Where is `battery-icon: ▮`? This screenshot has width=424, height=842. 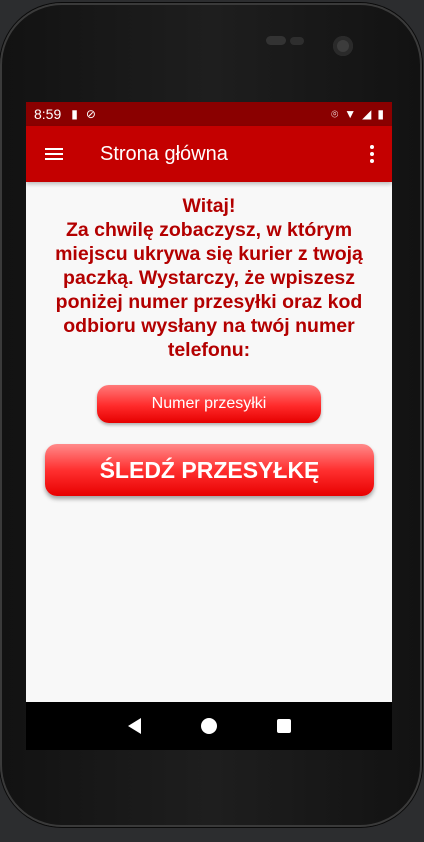 battery-icon: ▮ is located at coordinates (380, 114).